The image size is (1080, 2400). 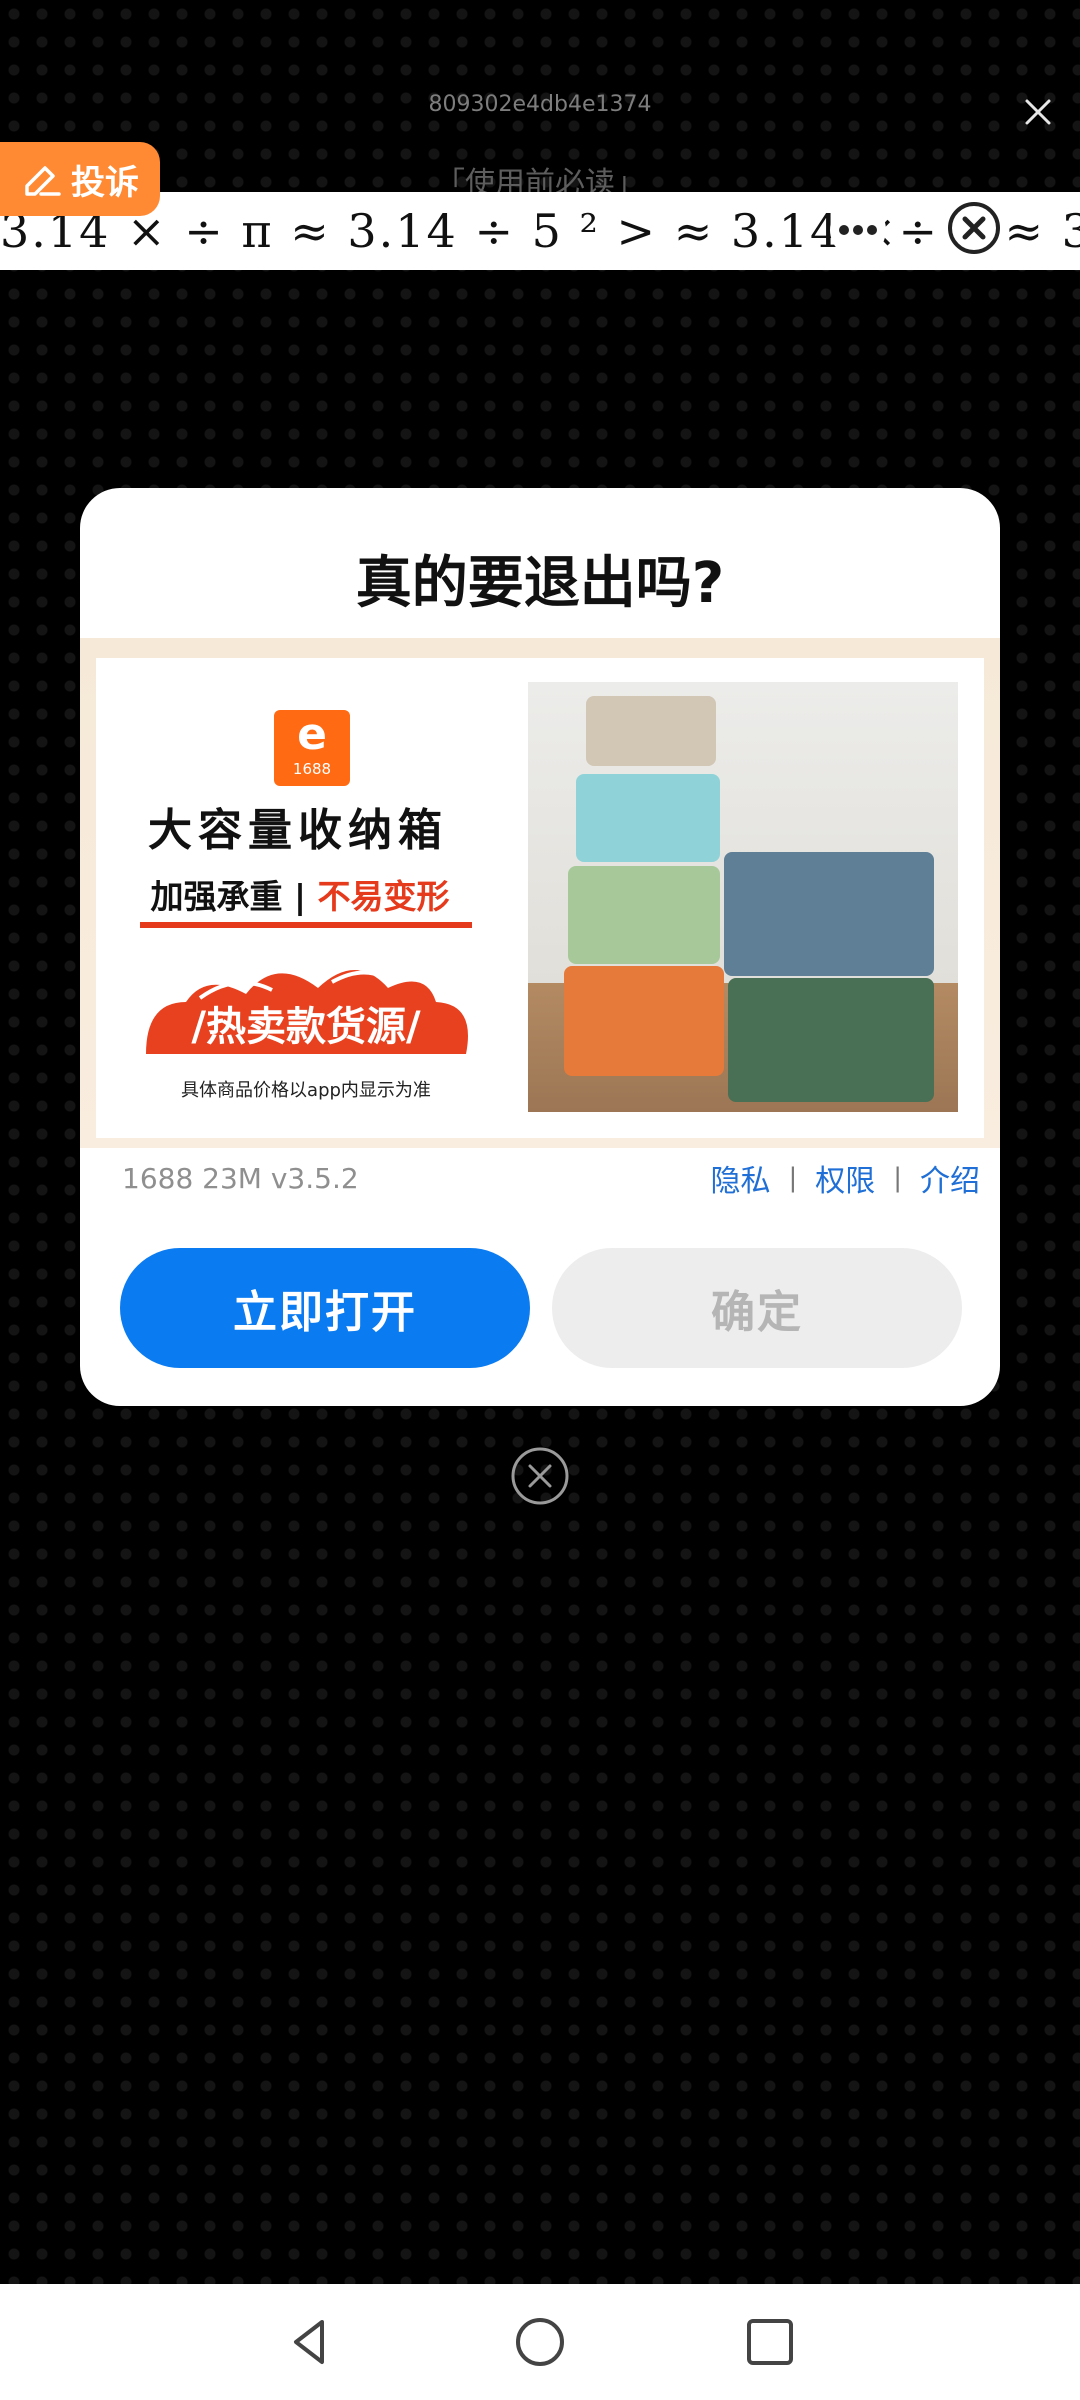 What do you see at coordinates (306, 925) in the screenshot?
I see `ad-underline` at bounding box center [306, 925].